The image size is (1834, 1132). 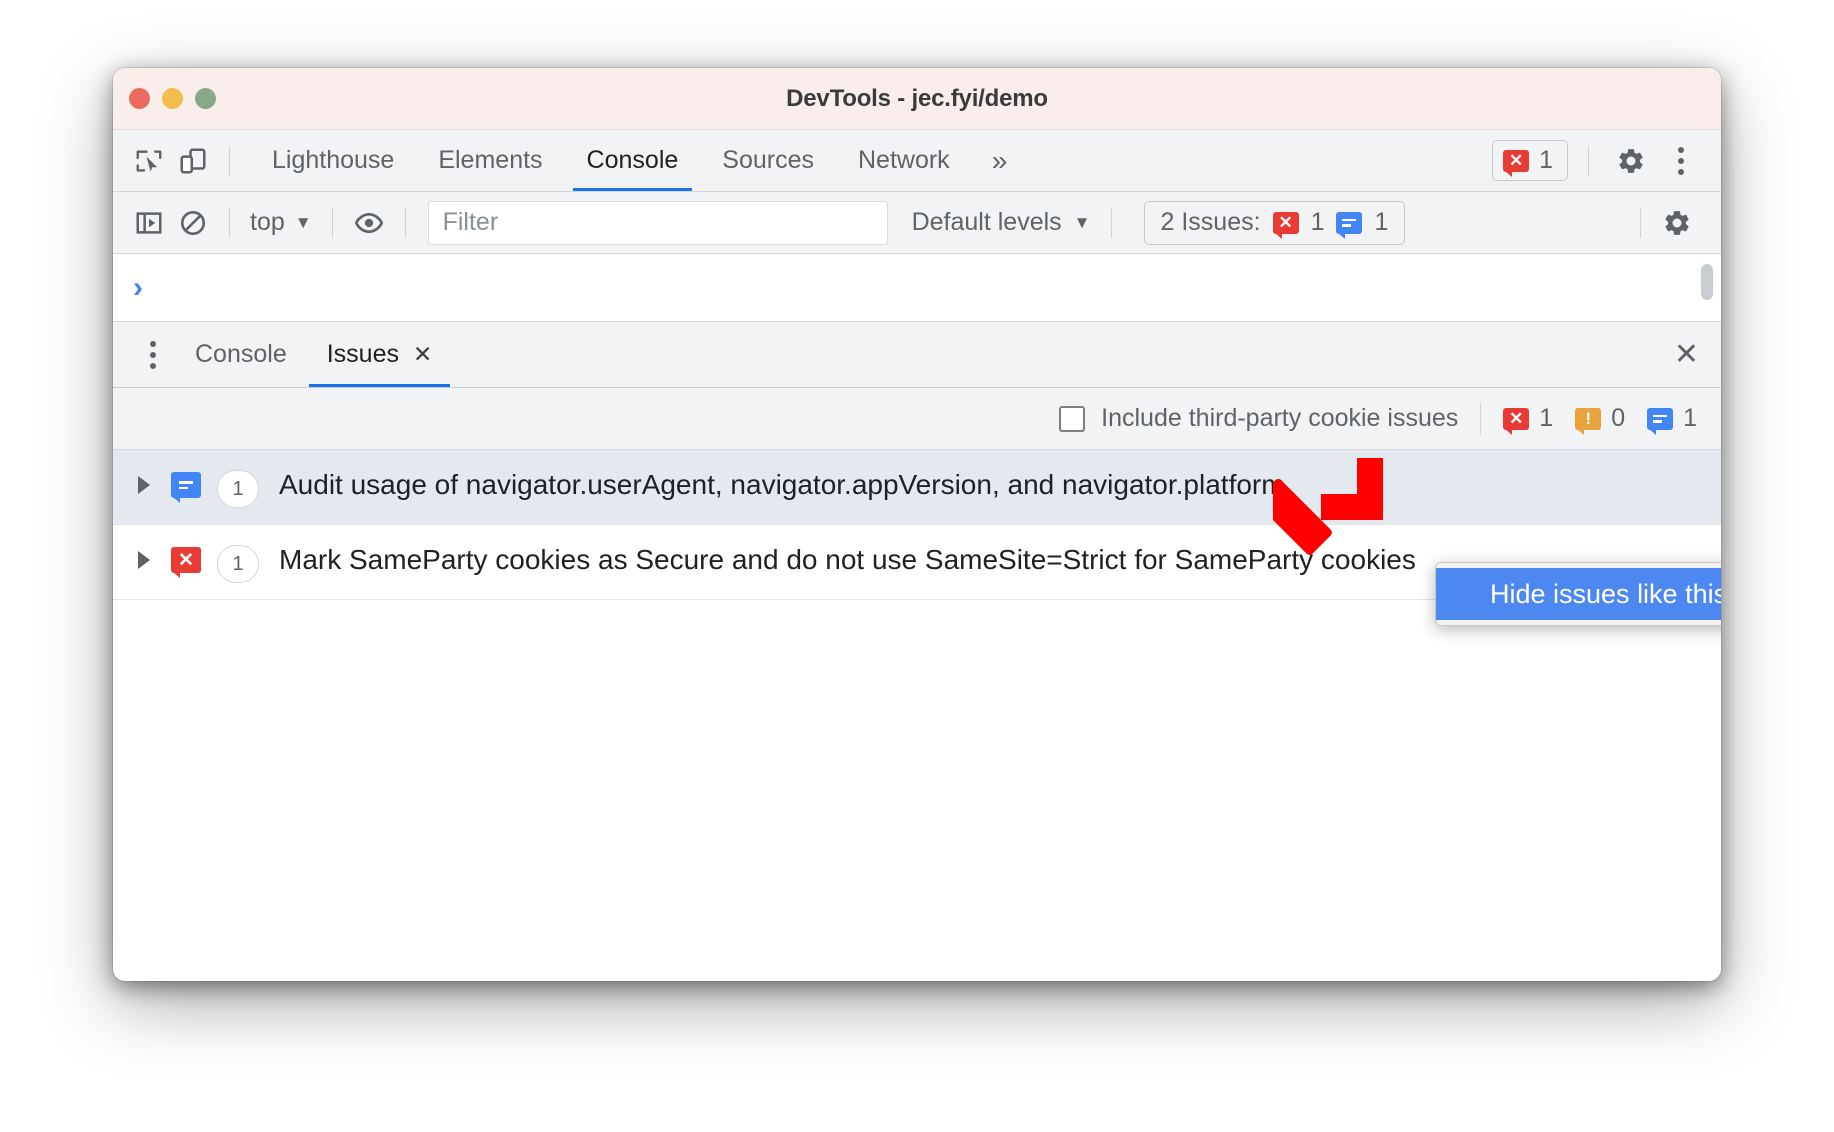 What do you see at coordinates (362, 354) in the screenshot?
I see `drawer-tab-label: Issues` at bounding box center [362, 354].